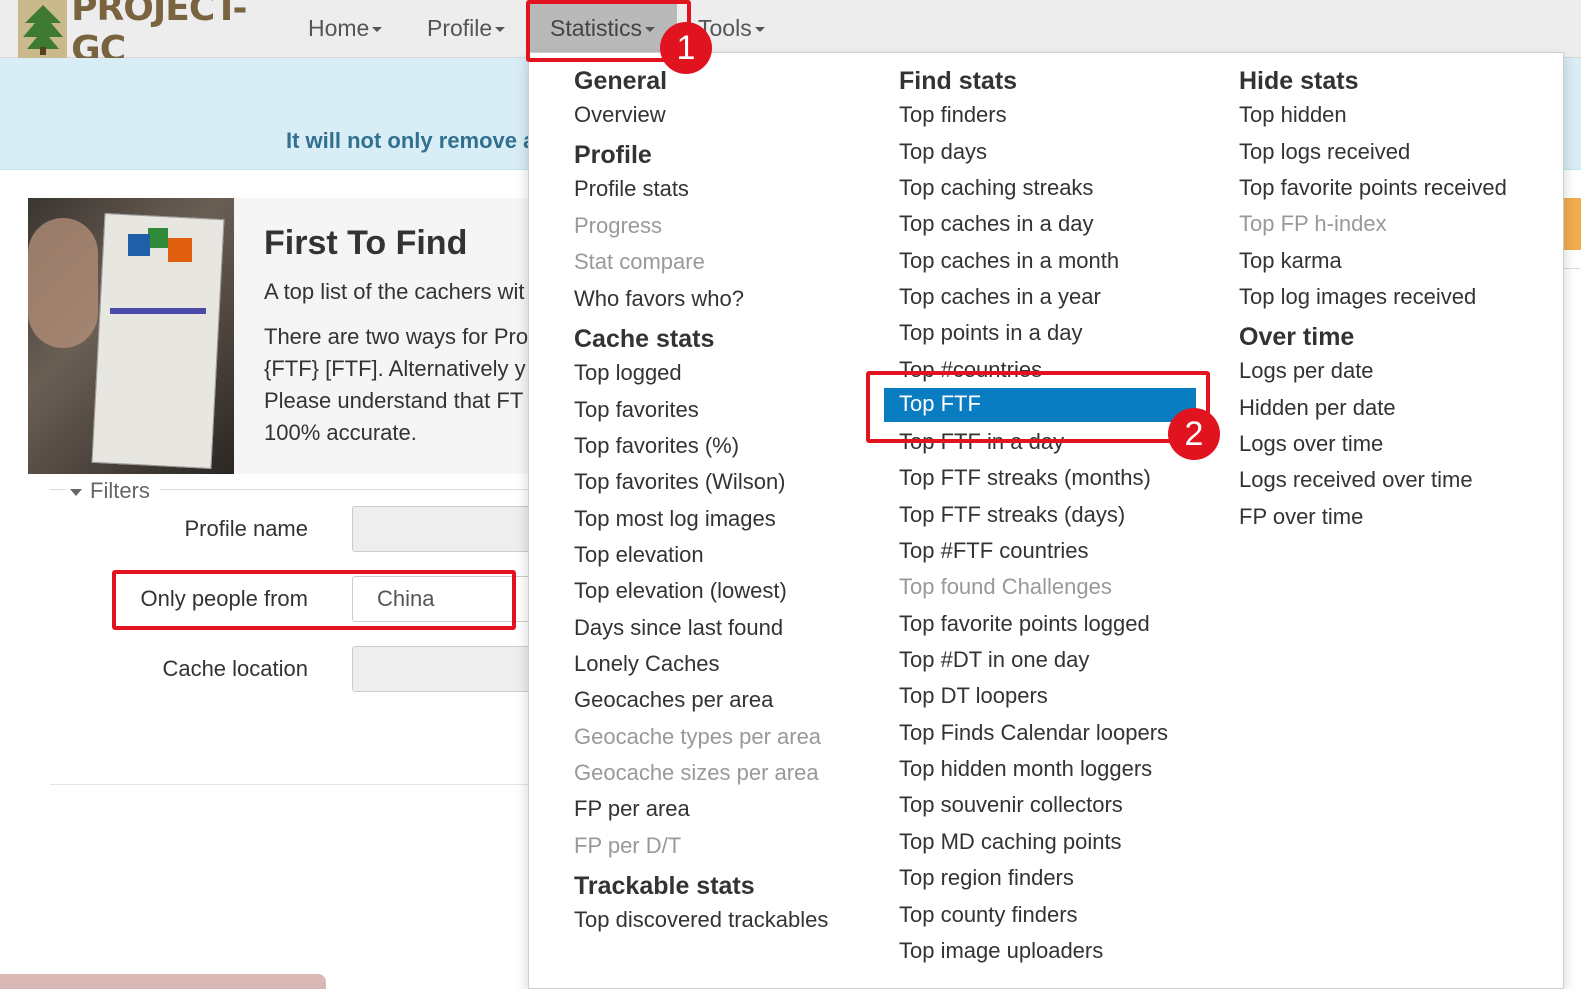 The image size is (1581, 989). I want to click on menu-item-top-fp-h-index: Top FP h-index, so click(1313, 223).